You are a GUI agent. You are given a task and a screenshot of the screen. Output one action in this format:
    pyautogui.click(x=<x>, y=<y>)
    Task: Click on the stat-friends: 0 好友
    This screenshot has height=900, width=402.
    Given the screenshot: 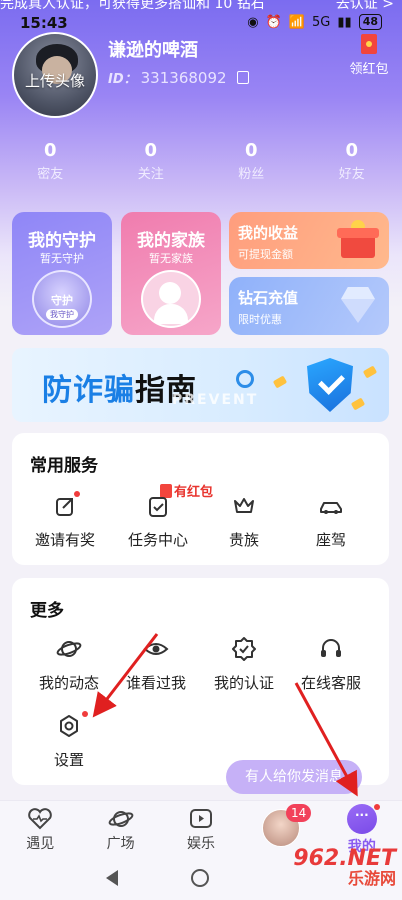 What is the action you would take?
    pyautogui.click(x=352, y=161)
    